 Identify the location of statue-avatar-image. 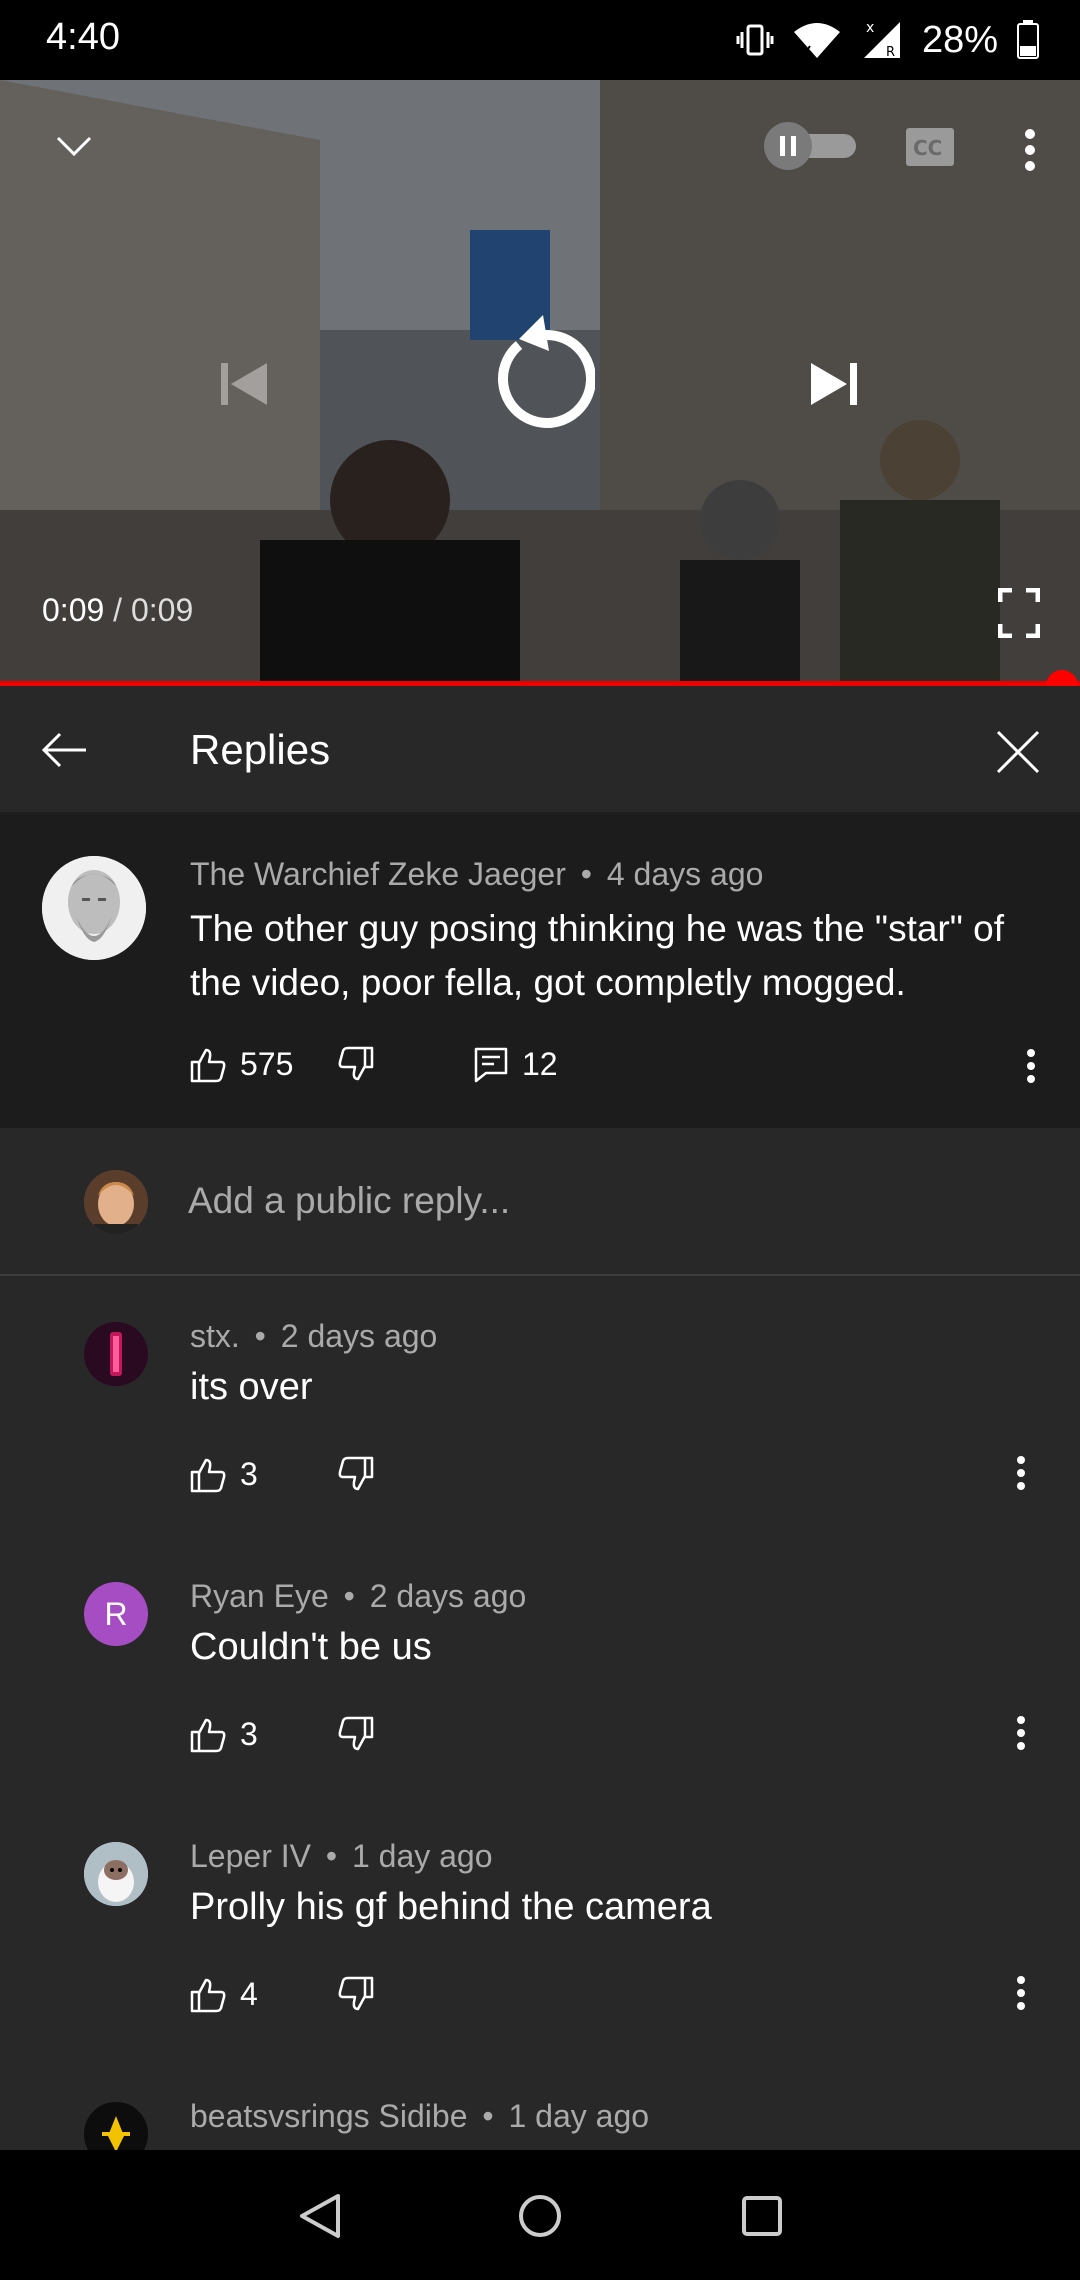
(94, 908).